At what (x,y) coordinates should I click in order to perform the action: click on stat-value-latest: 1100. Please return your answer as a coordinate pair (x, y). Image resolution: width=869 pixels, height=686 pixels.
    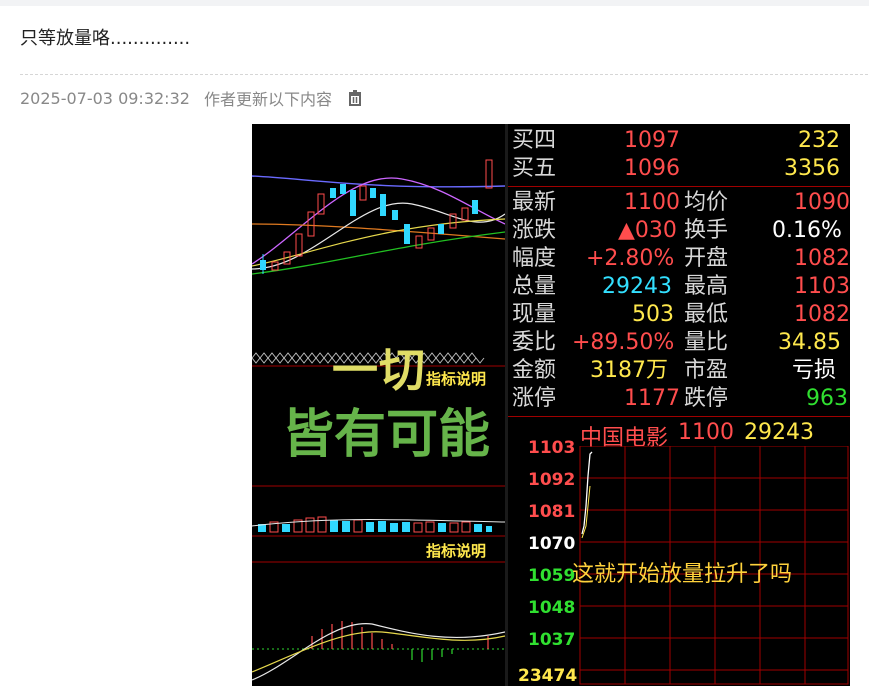
    Looking at the image, I should click on (652, 202).